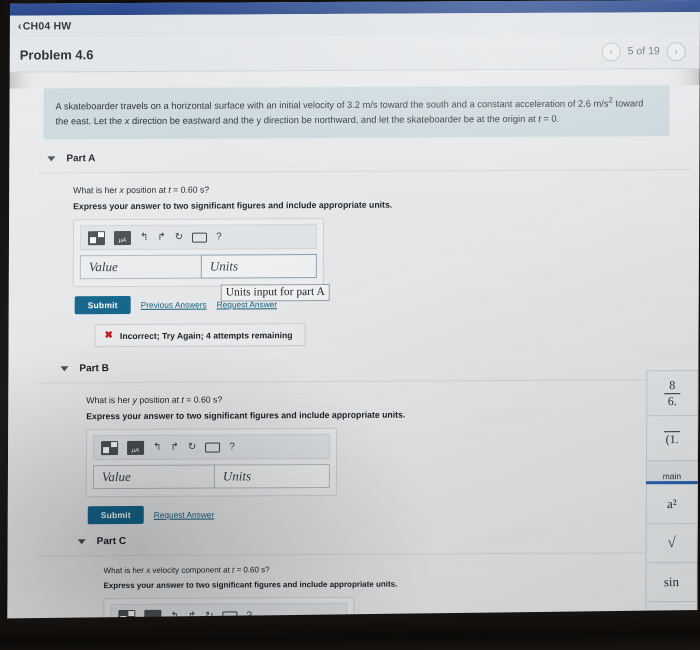 The height and width of the screenshot is (650, 700). Describe the element at coordinates (382, 304) in the screenshot. I see `part-a-actions: Submit Previous Answers Request Answer` at that location.